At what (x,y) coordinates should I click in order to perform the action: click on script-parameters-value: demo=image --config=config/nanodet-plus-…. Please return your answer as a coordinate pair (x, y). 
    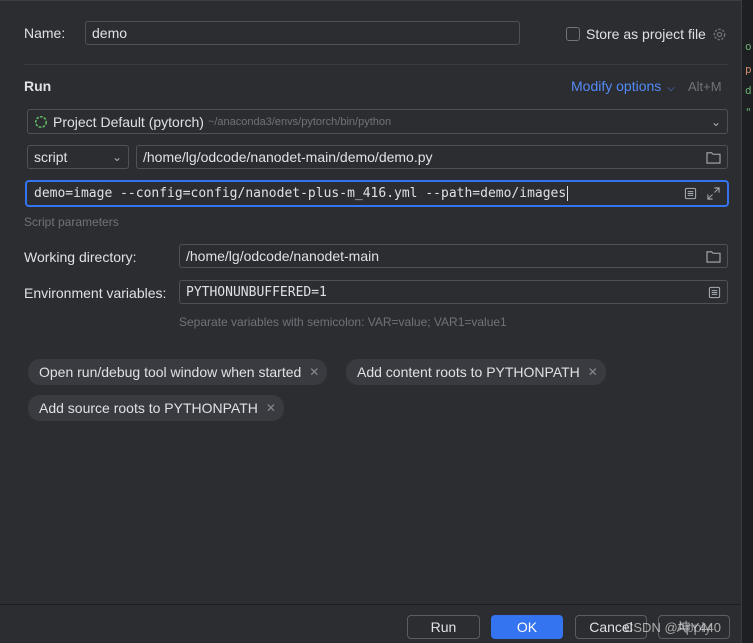
    Looking at the image, I should click on (300, 193).